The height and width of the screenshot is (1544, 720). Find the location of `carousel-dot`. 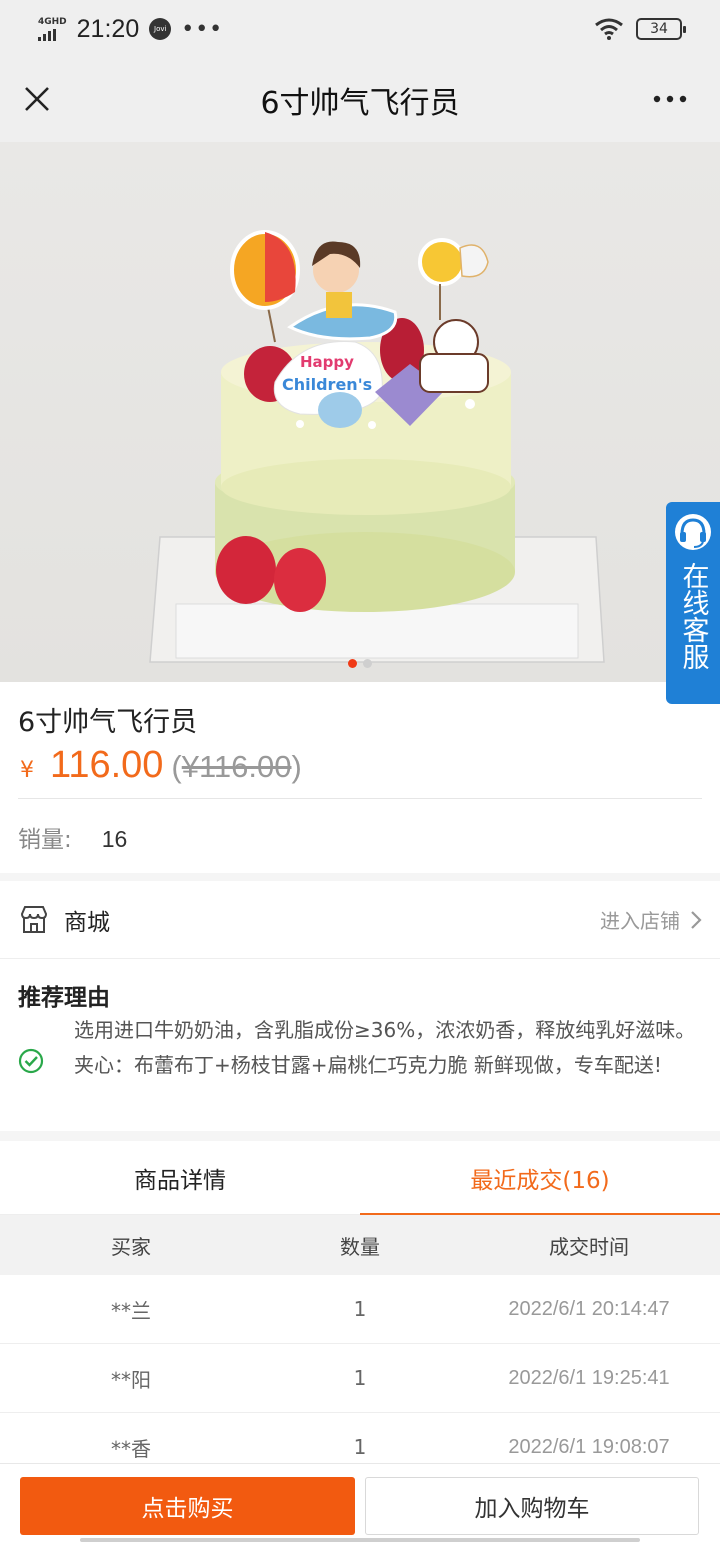

carousel-dot is located at coordinates (367, 663).